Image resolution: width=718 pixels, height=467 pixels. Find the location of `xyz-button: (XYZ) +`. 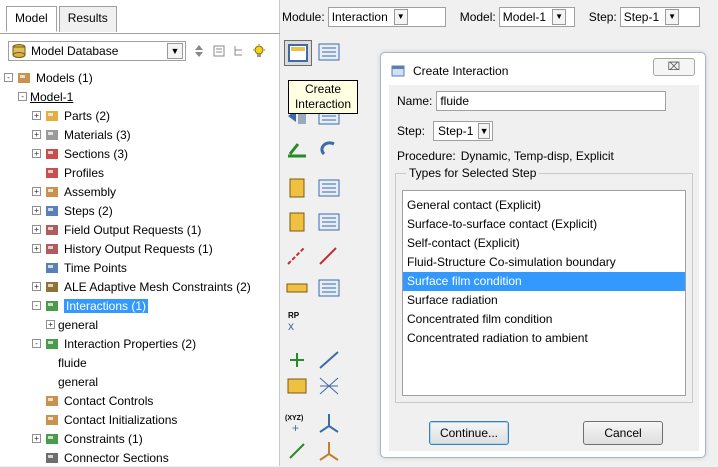

xyz-button: (XYZ) + is located at coordinates (298, 423).